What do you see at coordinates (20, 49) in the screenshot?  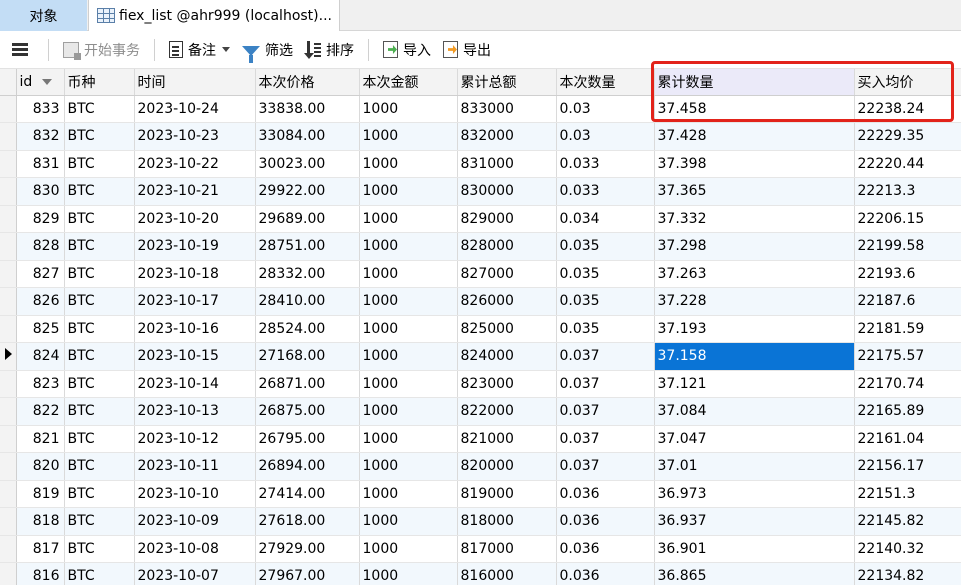 I see `menu-button` at bounding box center [20, 49].